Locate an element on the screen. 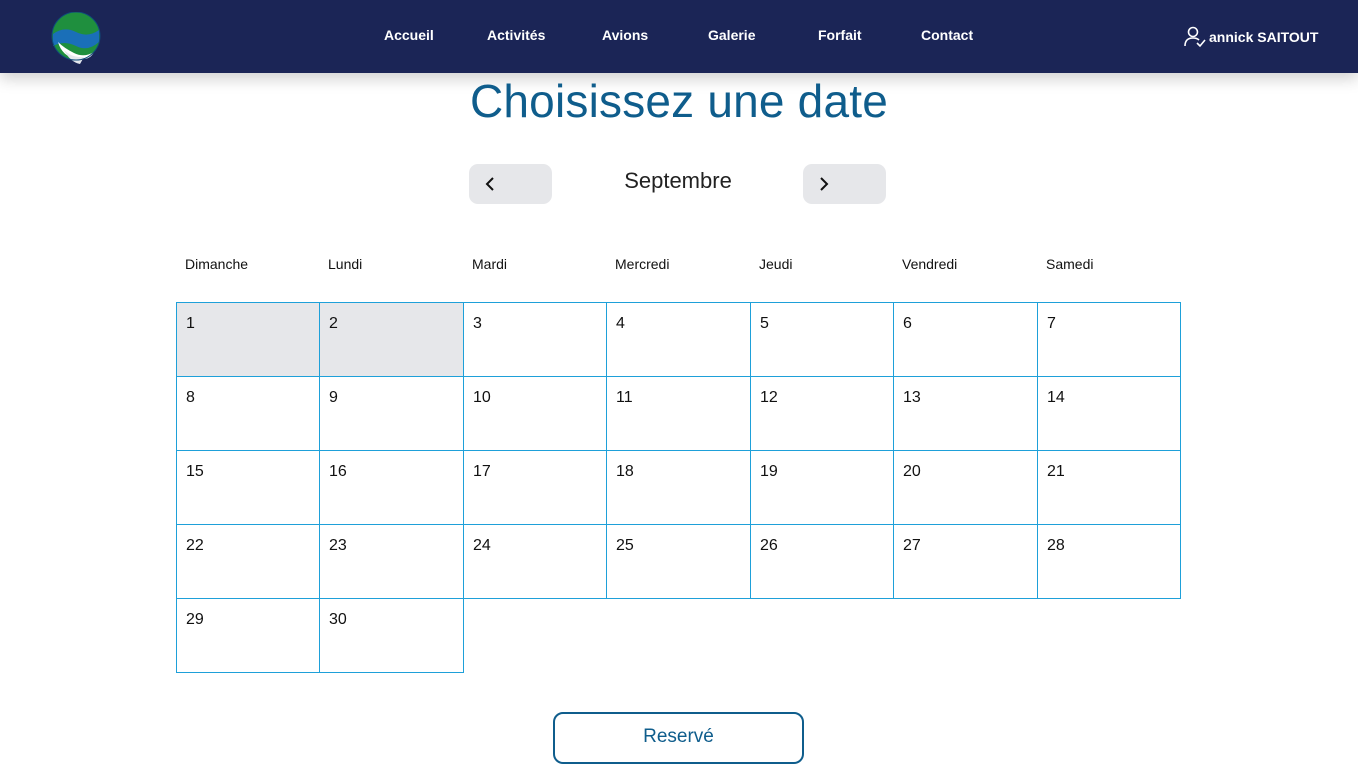 The width and height of the screenshot is (1358, 764). calendar-day-8: 8 is located at coordinates (248, 413).